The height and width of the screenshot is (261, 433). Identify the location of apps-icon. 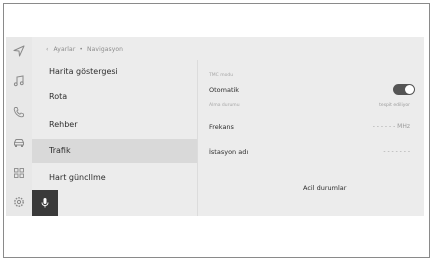
(19, 173).